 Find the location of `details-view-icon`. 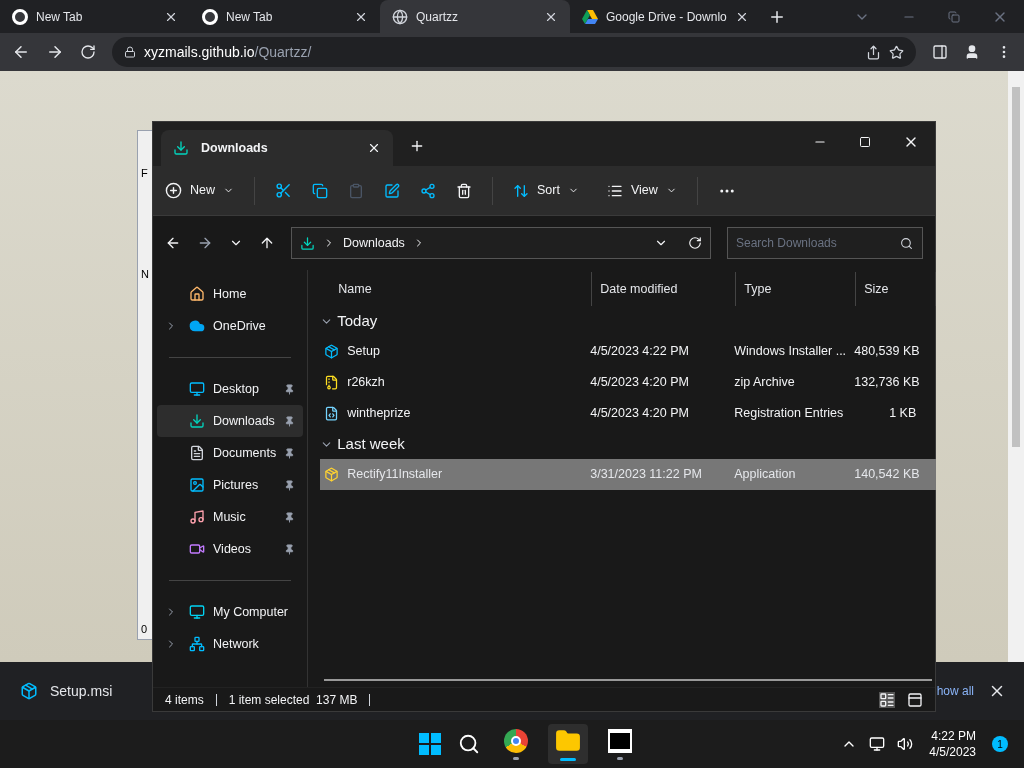

details-view-icon is located at coordinates (887, 699).